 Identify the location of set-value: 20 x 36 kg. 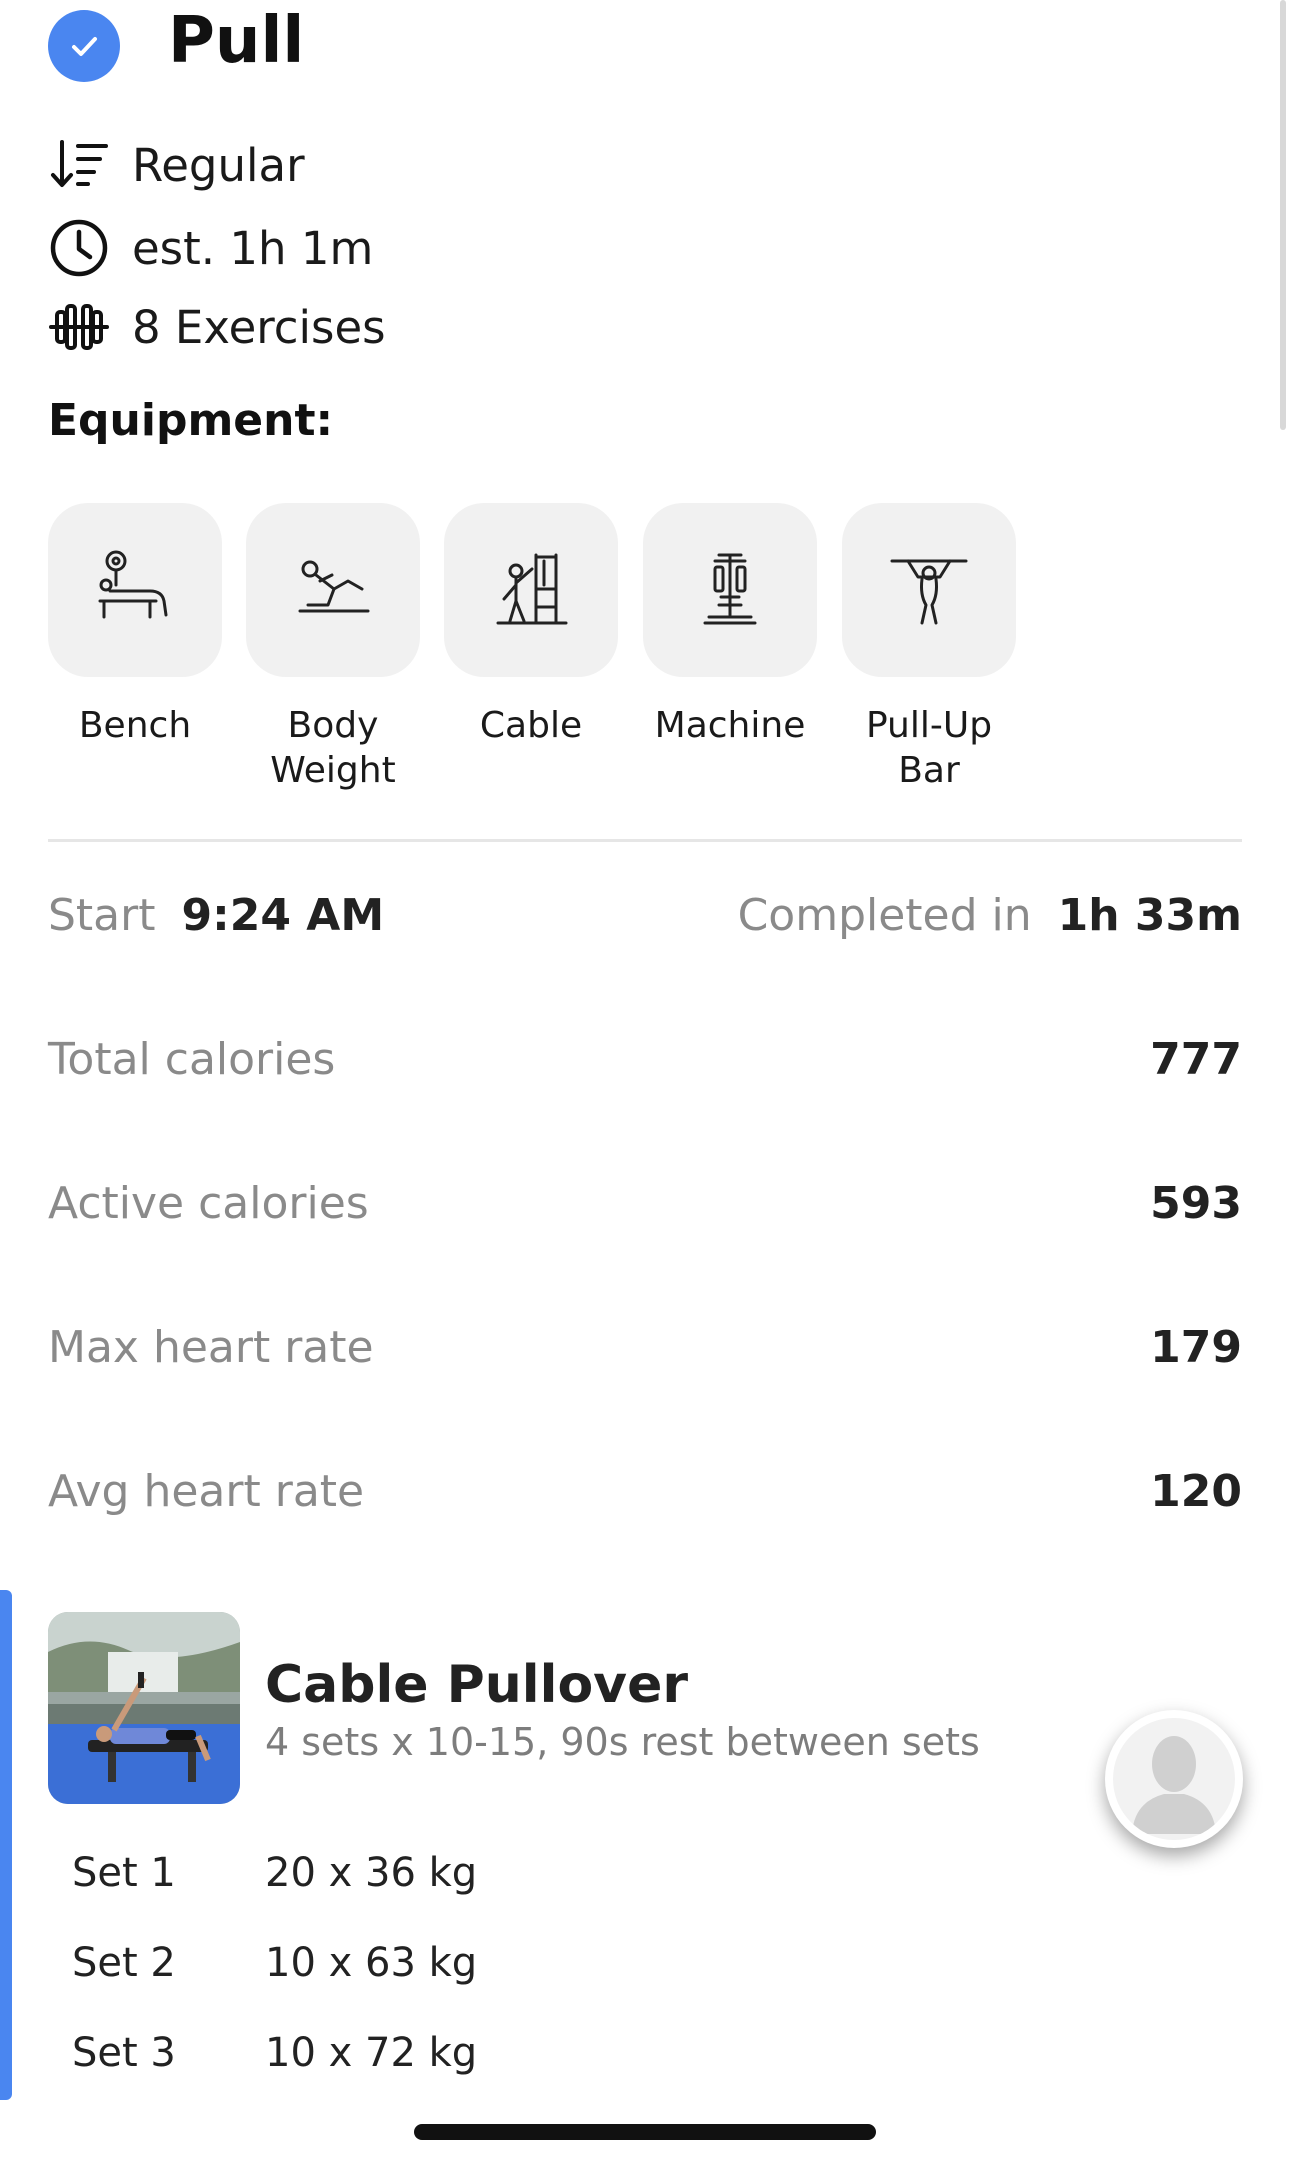
(371, 1873).